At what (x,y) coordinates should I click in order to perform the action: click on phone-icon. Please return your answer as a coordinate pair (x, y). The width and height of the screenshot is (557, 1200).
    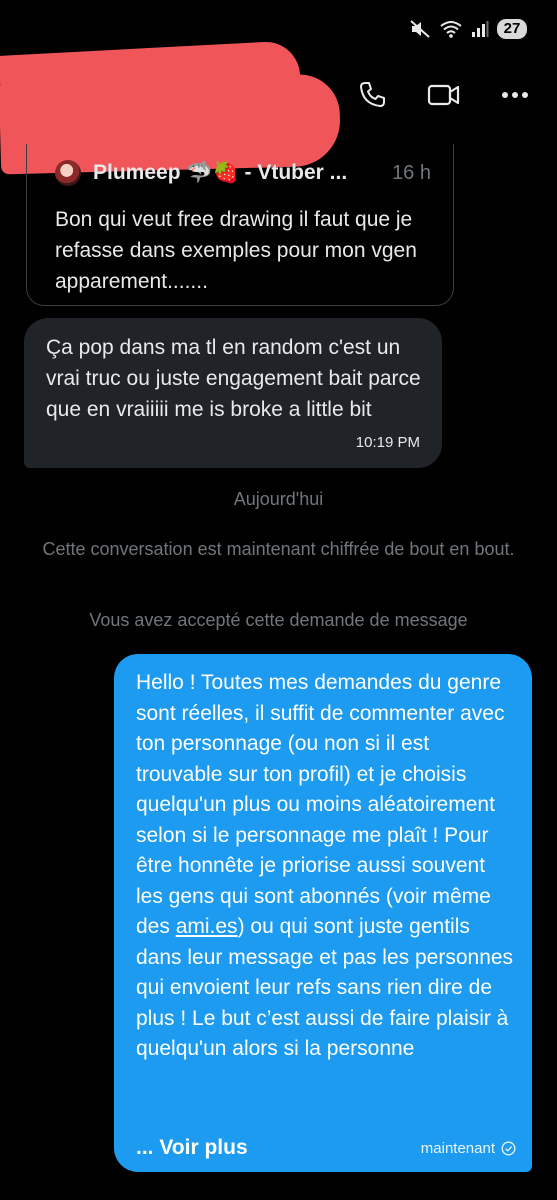
    Looking at the image, I should click on (372, 95).